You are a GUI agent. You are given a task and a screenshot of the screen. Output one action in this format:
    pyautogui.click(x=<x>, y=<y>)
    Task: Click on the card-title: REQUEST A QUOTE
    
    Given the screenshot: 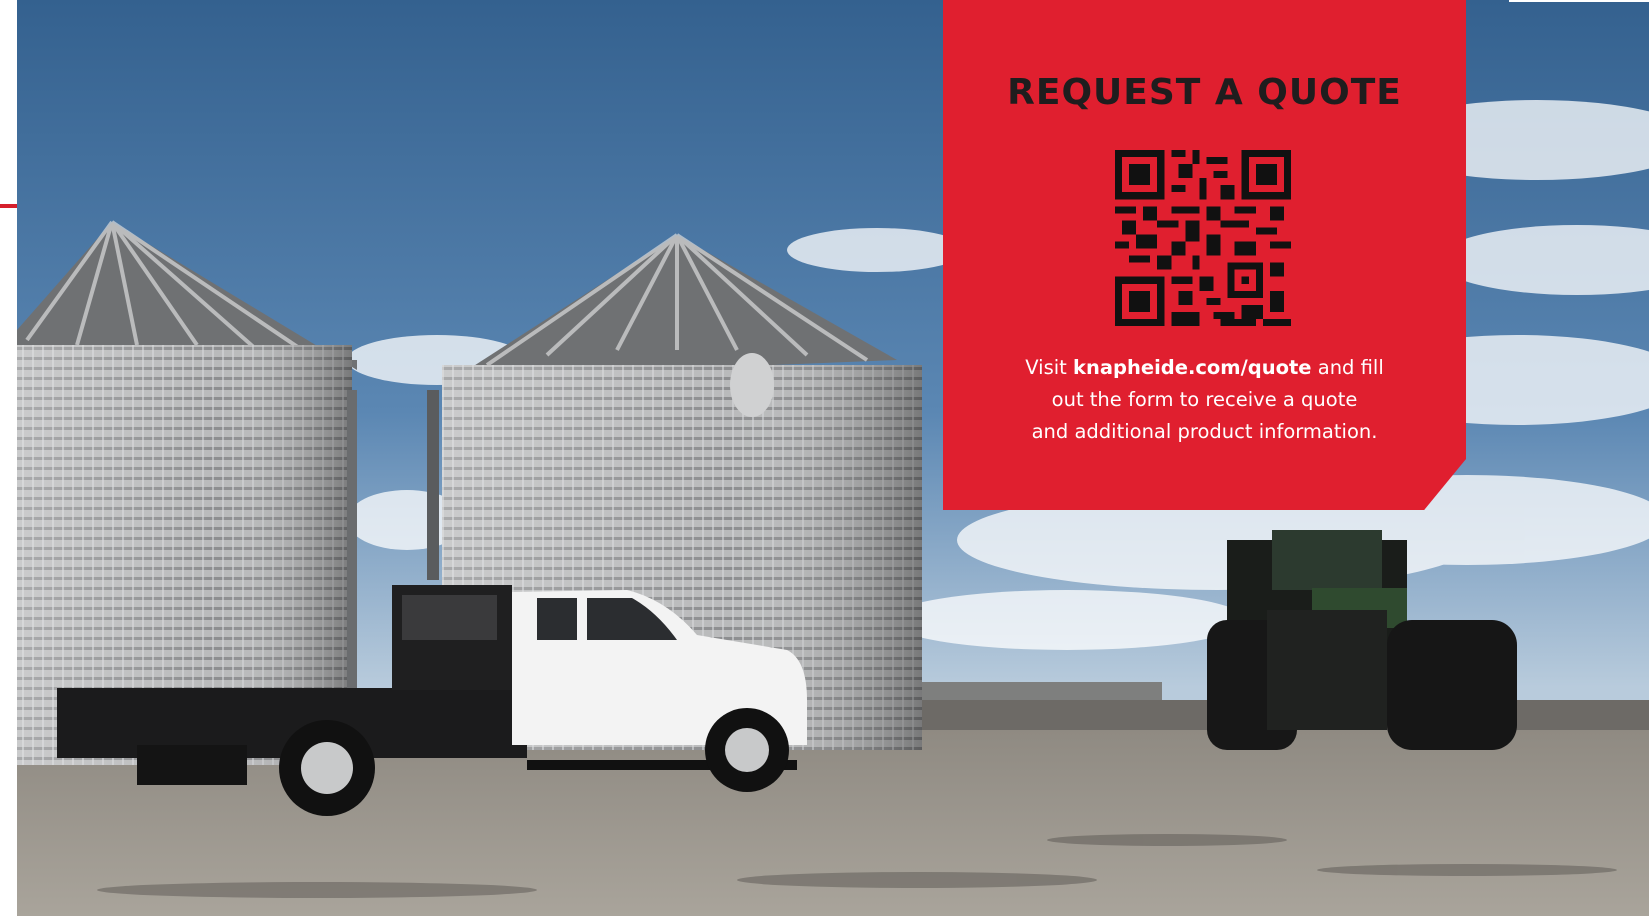 What is the action you would take?
    pyautogui.click(x=1204, y=92)
    